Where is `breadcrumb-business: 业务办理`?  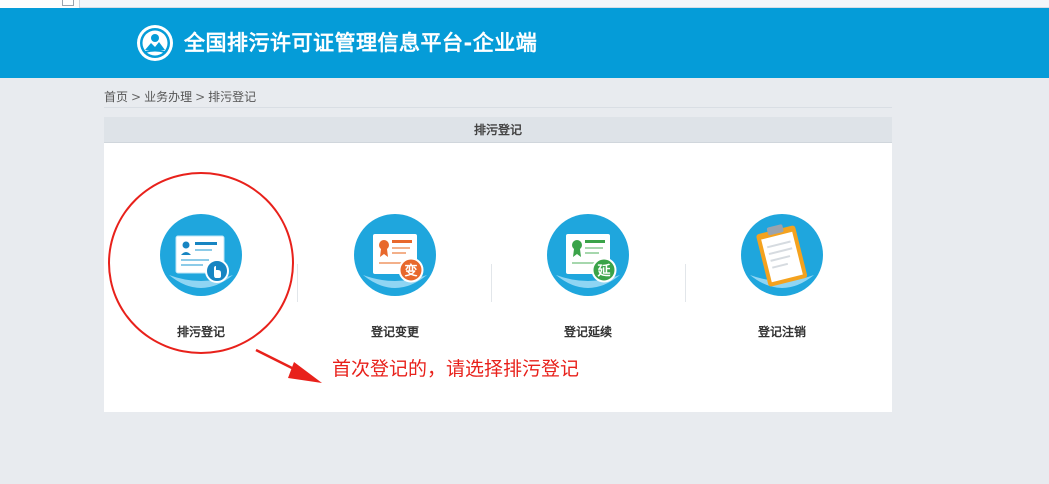 breadcrumb-business: 业务办理 is located at coordinates (168, 97).